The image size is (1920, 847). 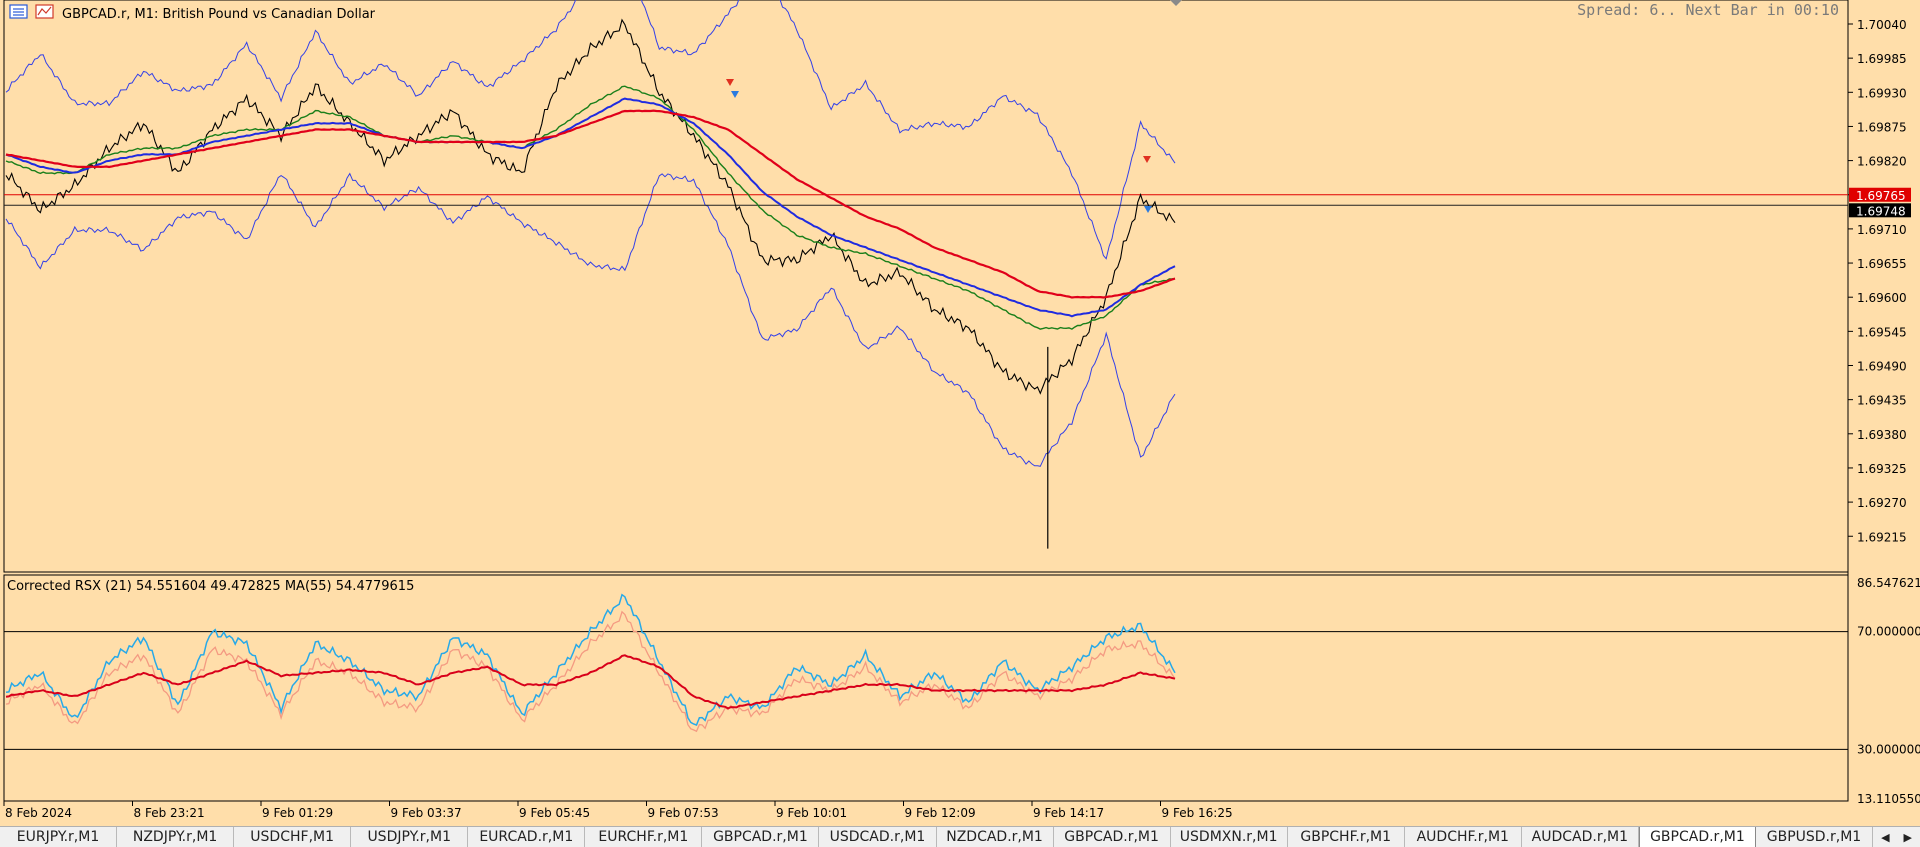 What do you see at coordinates (1908, 837) in the screenshot?
I see `tab-scroll-right-icon: ▶` at bounding box center [1908, 837].